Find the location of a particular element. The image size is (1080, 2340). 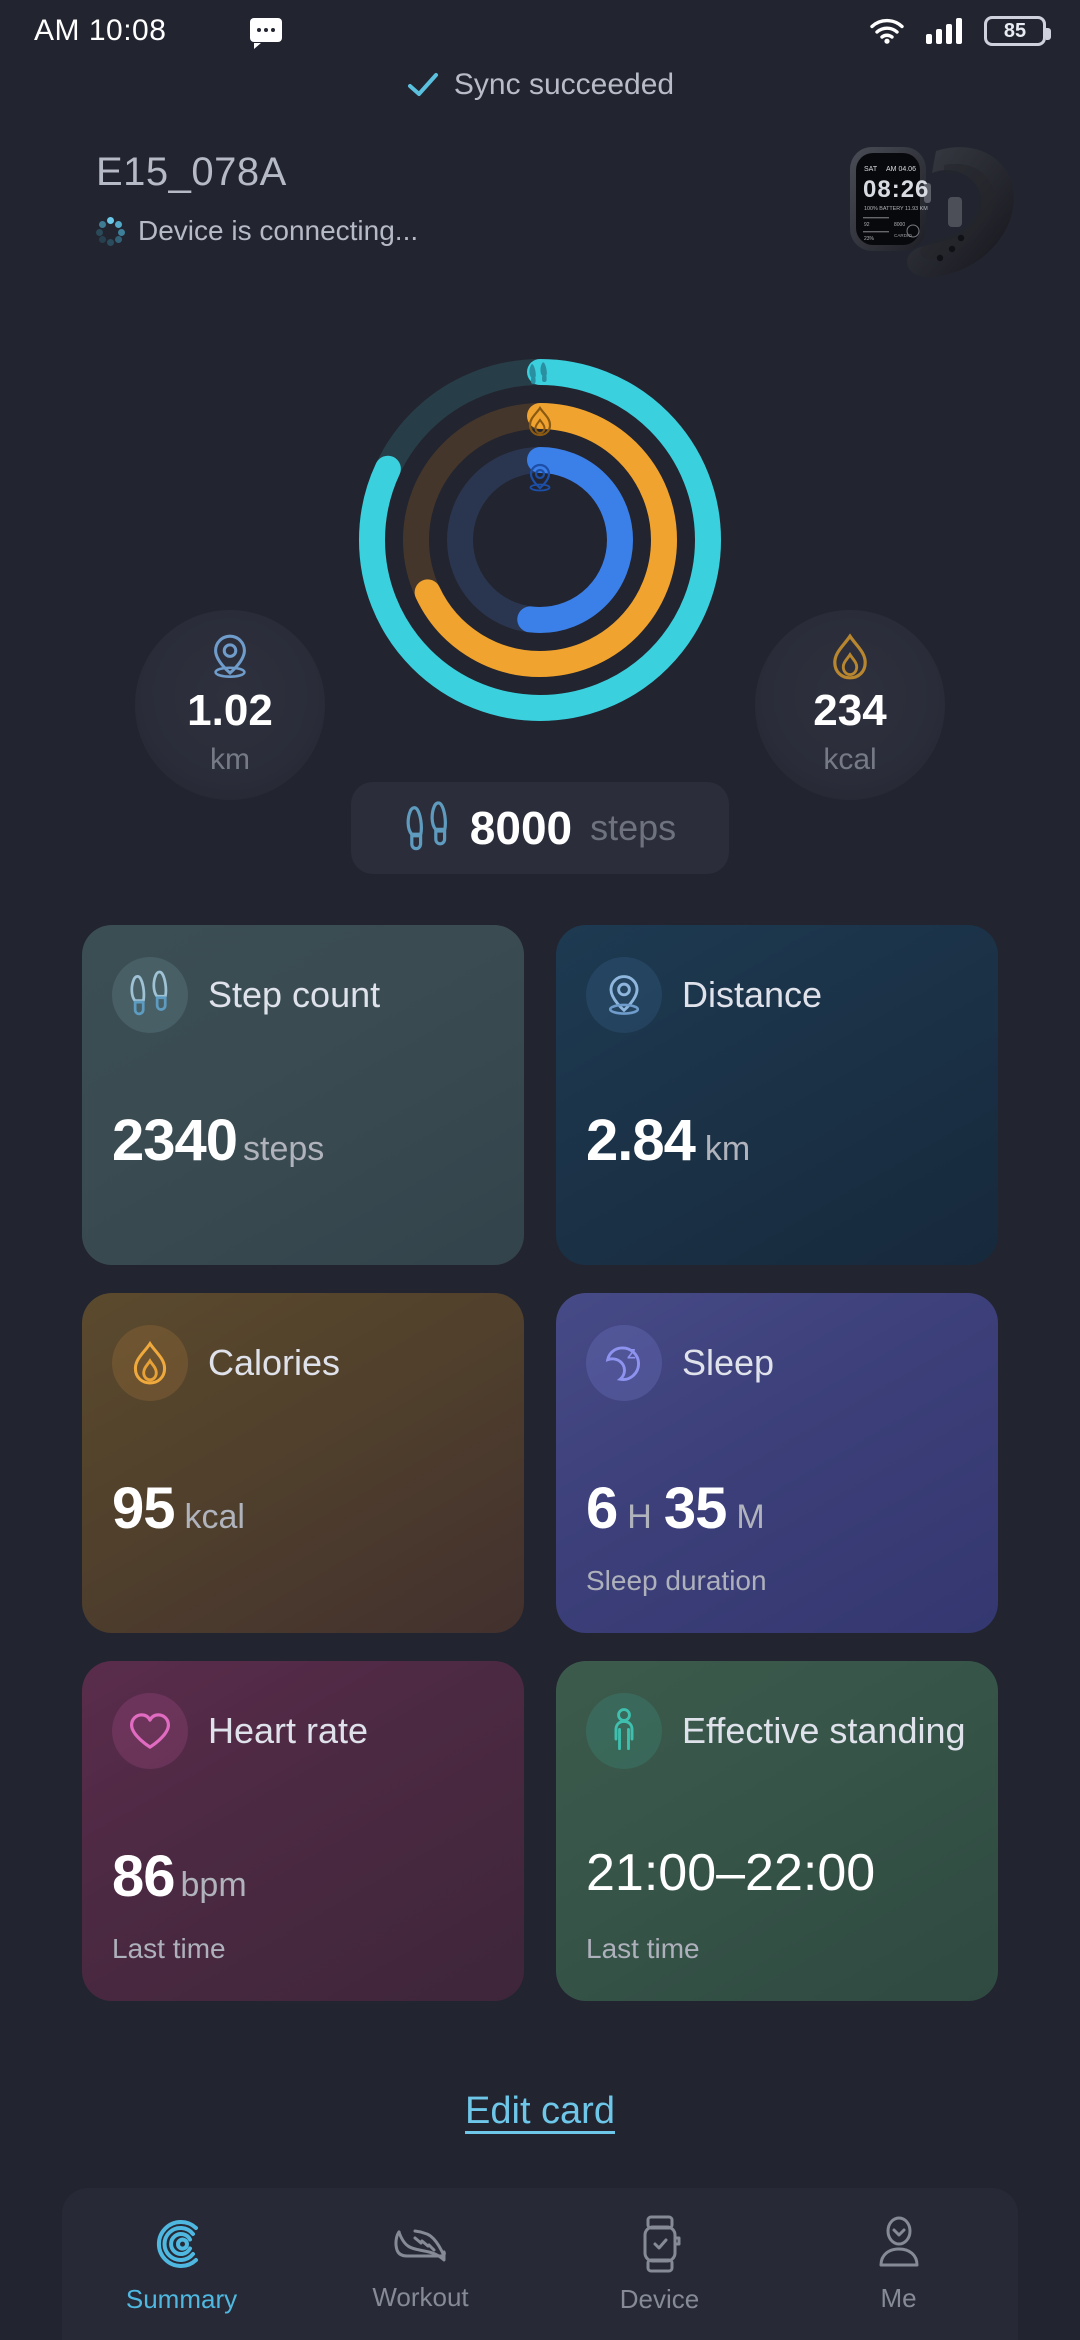

moon-sleep-icon: Z is located at coordinates (624, 1363).